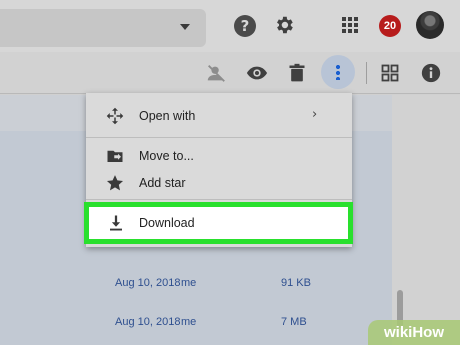 The image size is (460, 345). Describe the element at coordinates (219, 183) in the screenshot. I see `menu-item-add-star: Add star` at that location.